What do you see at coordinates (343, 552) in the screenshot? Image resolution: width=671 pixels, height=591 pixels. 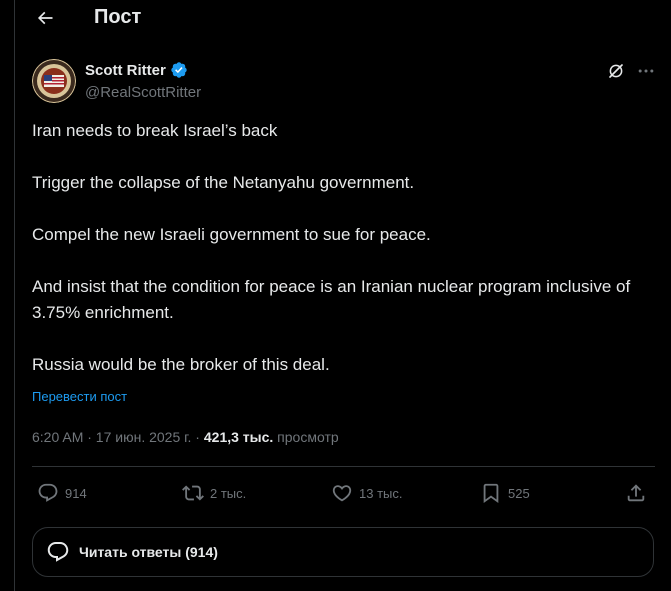 I see `read-replies-button: Читать ответы (914)` at bounding box center [343, 552].